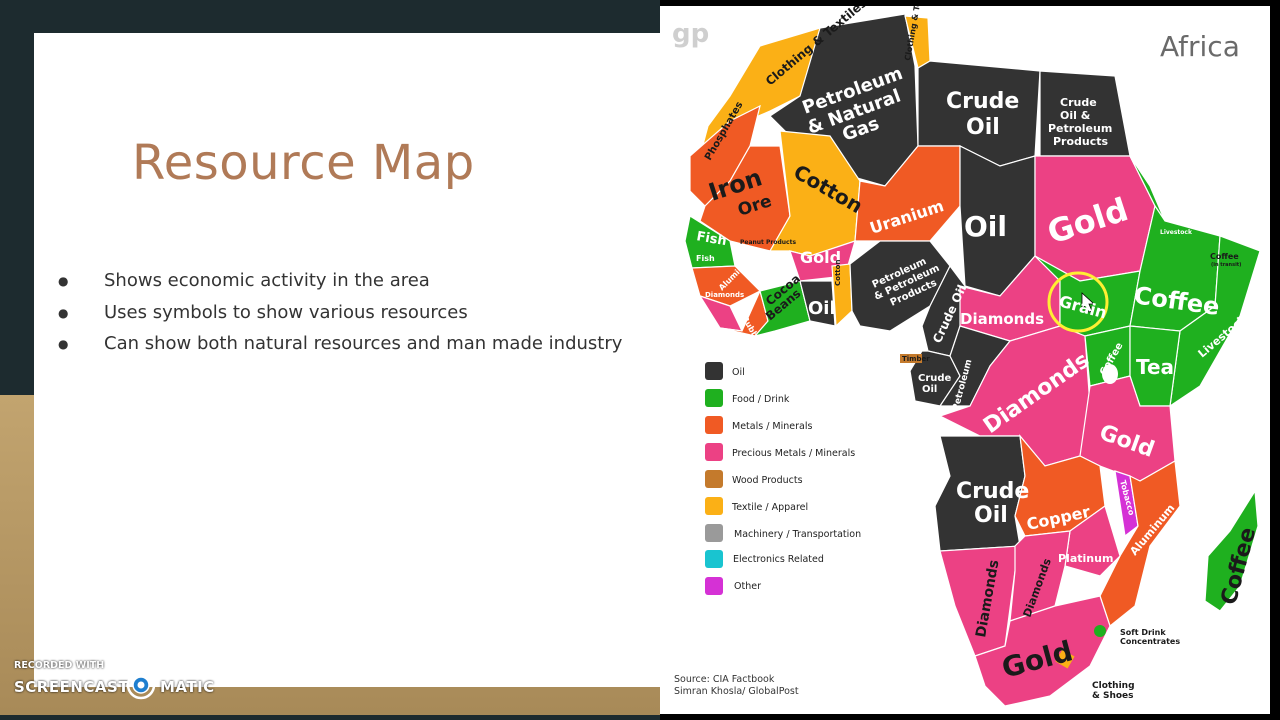 This screenshot has width=1280, height=720. Describe the element at coordinates (822, 308) in the screenshot. I see `label-oil-nigeria: Oil` at that location.